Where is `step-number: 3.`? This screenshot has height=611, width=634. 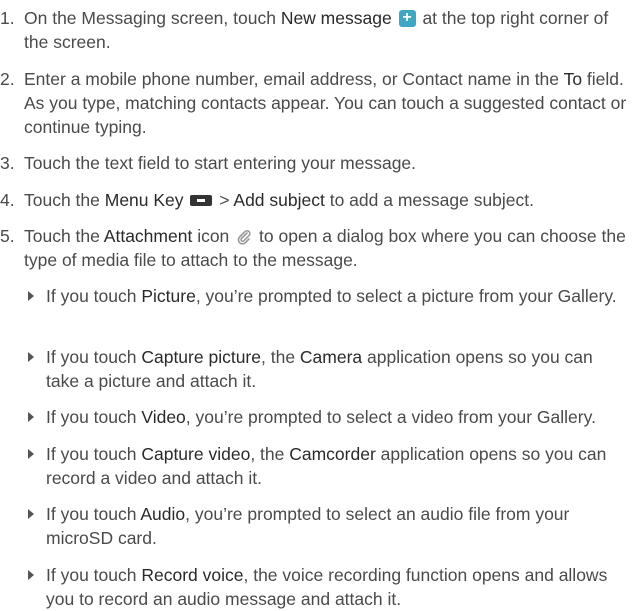 step-number: 3. is located at coordinates (7, 163).